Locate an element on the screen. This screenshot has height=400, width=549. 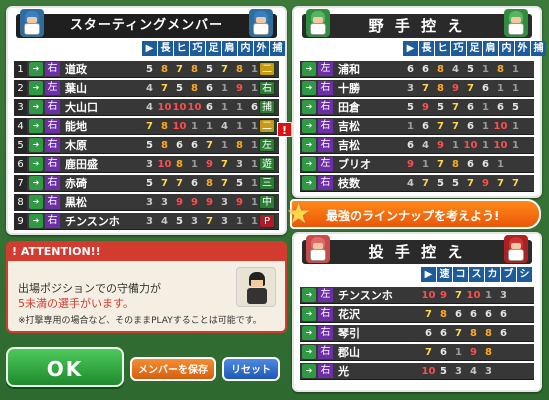
stat-value: 7 is located at coordinates (455, 126).